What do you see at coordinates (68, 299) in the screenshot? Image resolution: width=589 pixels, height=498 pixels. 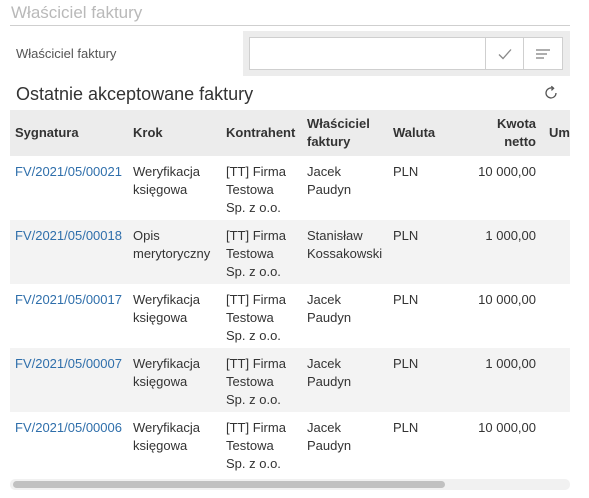 I see `invoice-link: FV/2021/05/00017` at bounding box center [68, 299].